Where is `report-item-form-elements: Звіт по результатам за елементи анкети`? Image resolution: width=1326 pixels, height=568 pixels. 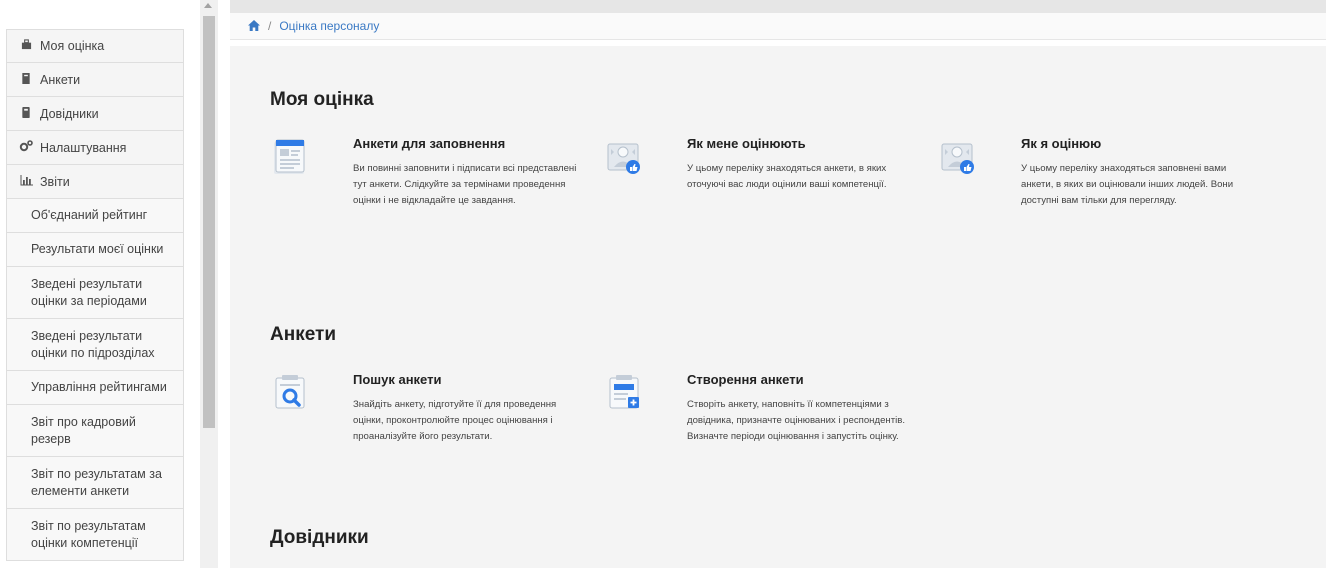 report-item-form-elements: Звіт по результатам за елементи анкети is located at coordinates (95, 483).